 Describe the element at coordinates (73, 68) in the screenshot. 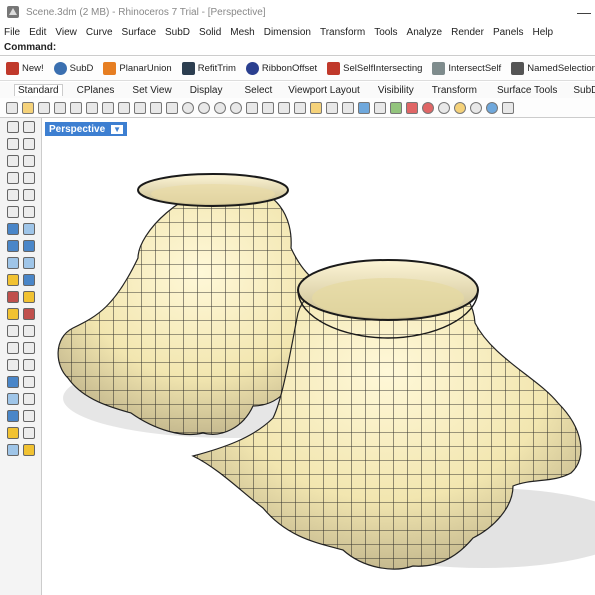

I see `quick-subd-button: SubD` at that location.